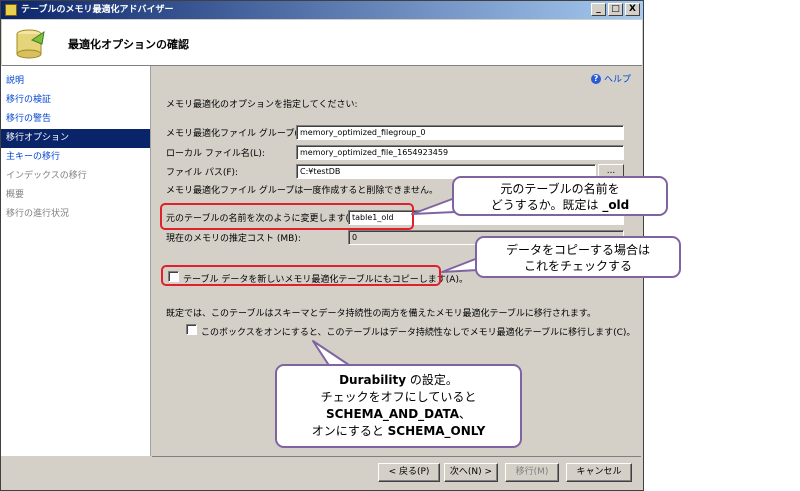  Describe the element at coordinates (398, 397) in the screenshot. I see `durability-callout-line2: チェックをオフにしていると` at that location.